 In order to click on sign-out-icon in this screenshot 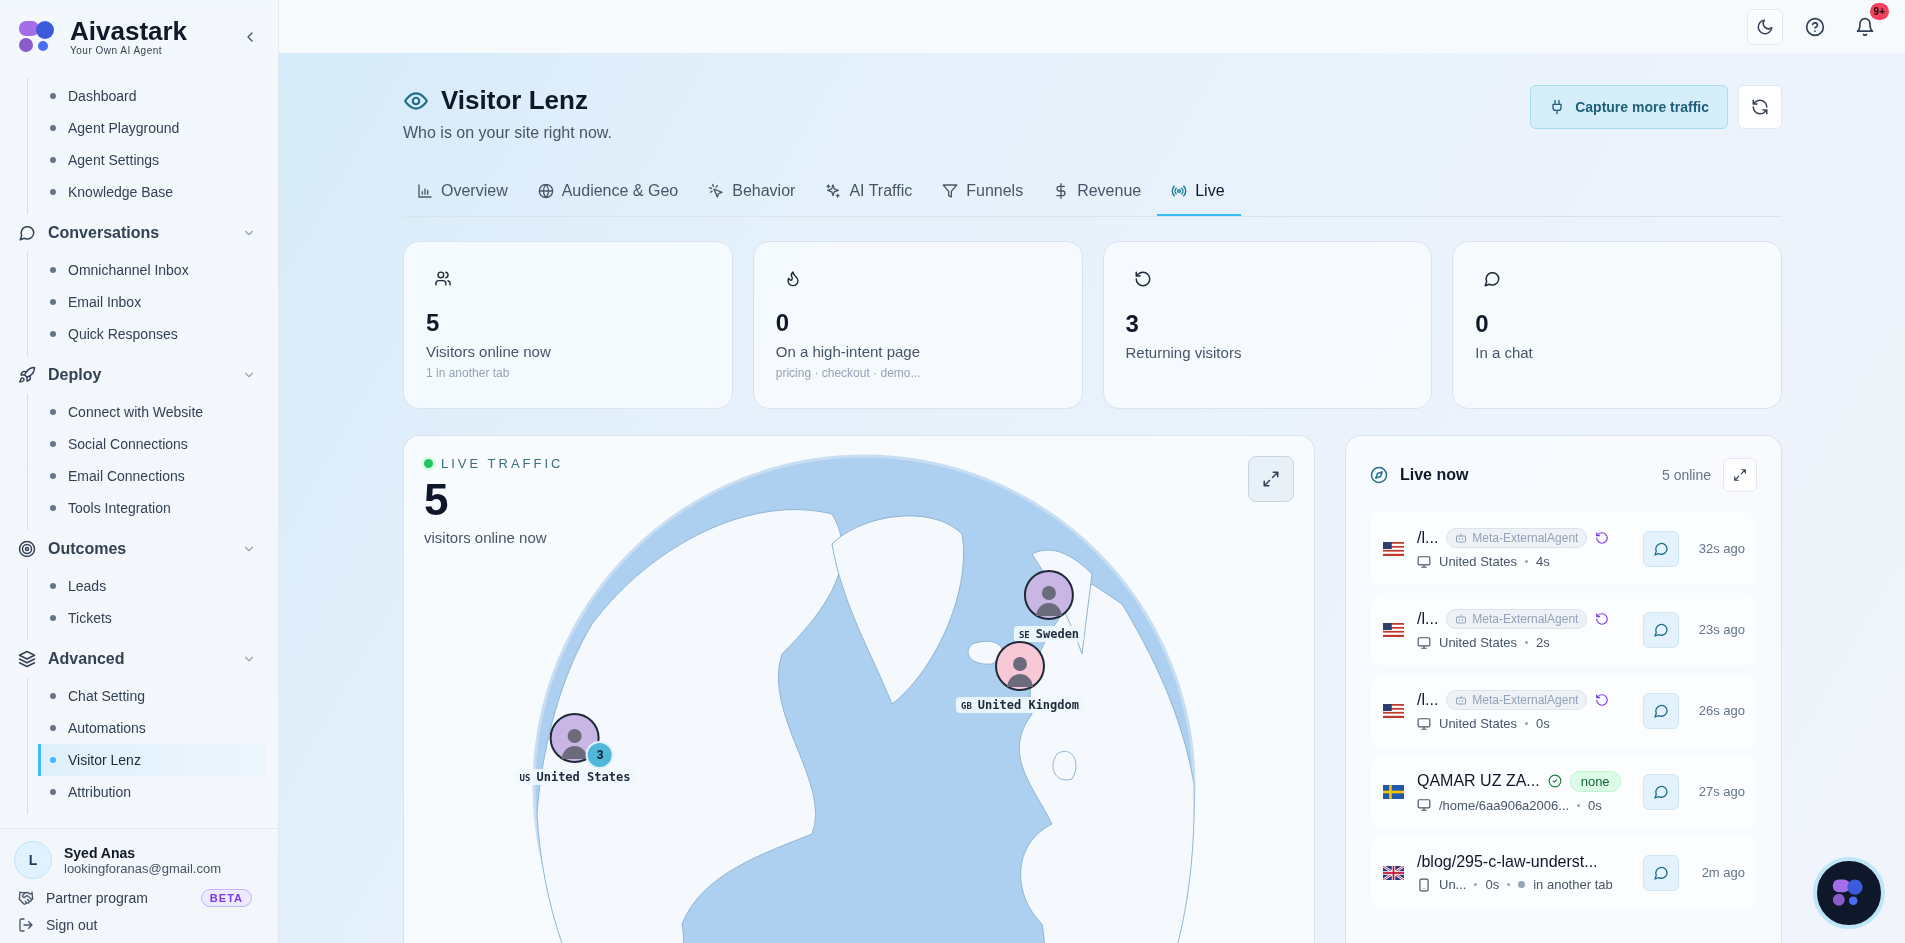, I will do `click(26, 925)`.